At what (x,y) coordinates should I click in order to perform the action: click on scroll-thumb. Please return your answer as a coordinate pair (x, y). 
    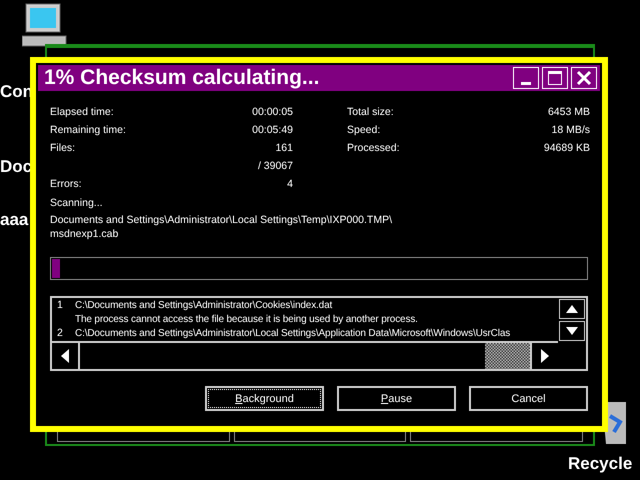
    Looking at the image, I should click on (507, 356).